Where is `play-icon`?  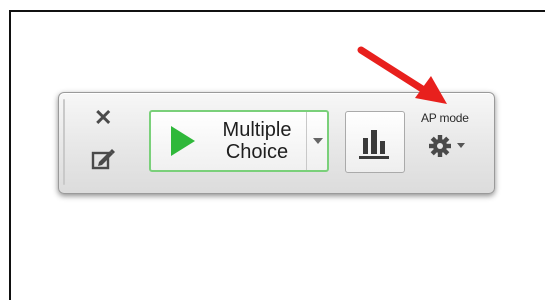
play-icon is located at coordinates (183, 141).